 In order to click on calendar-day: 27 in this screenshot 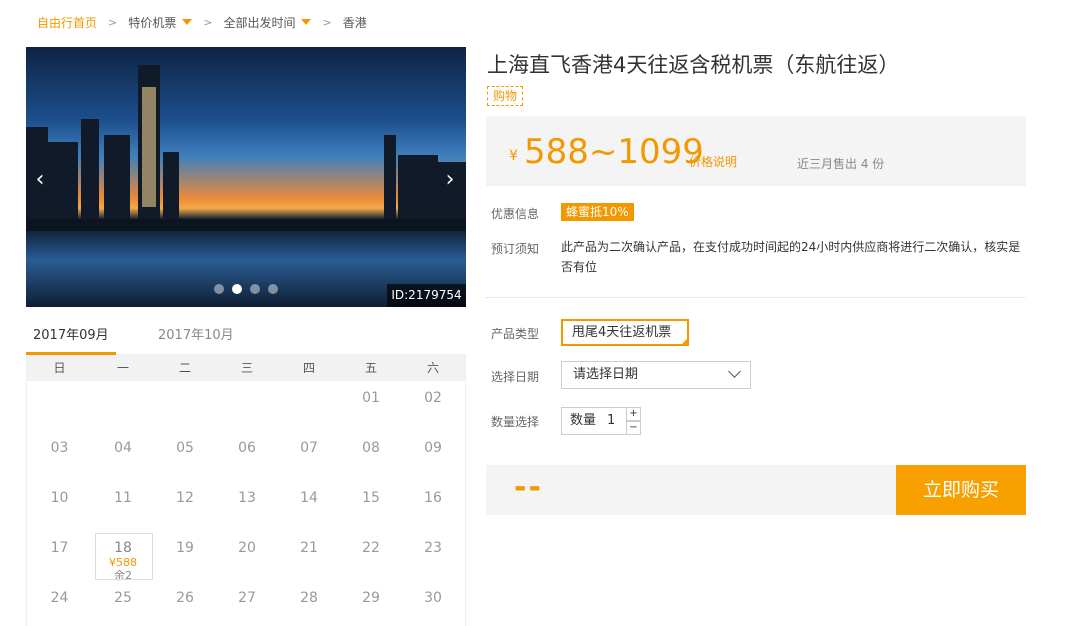, I will do `click(247, 603)`.